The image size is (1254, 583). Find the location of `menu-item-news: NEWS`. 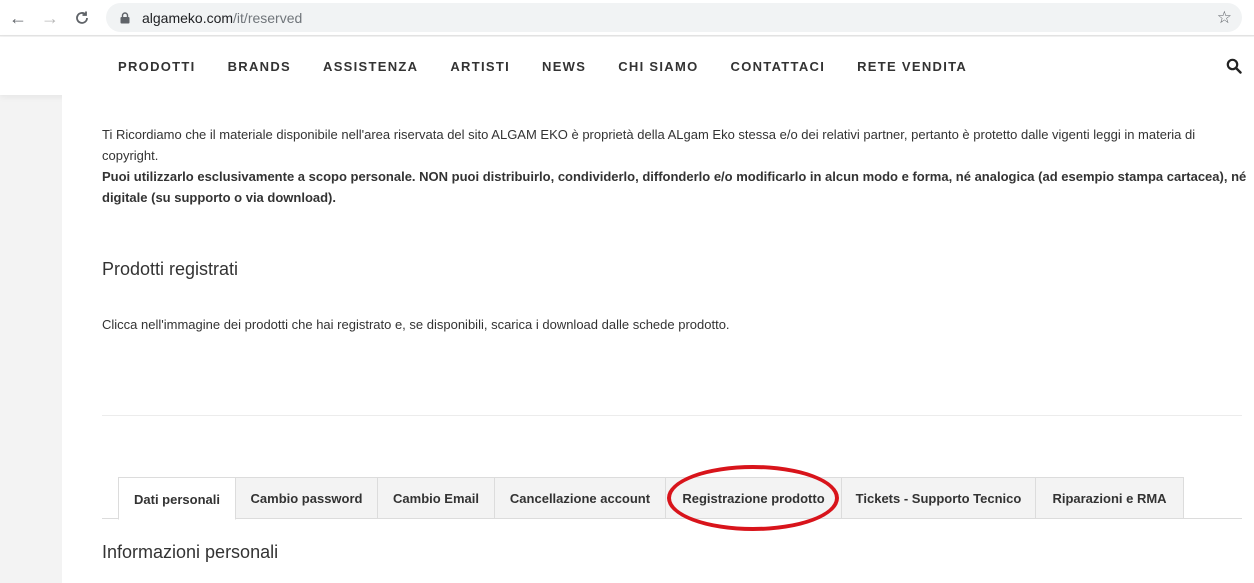

menu-item-news: NEWS is located at coordinates (564, 66).